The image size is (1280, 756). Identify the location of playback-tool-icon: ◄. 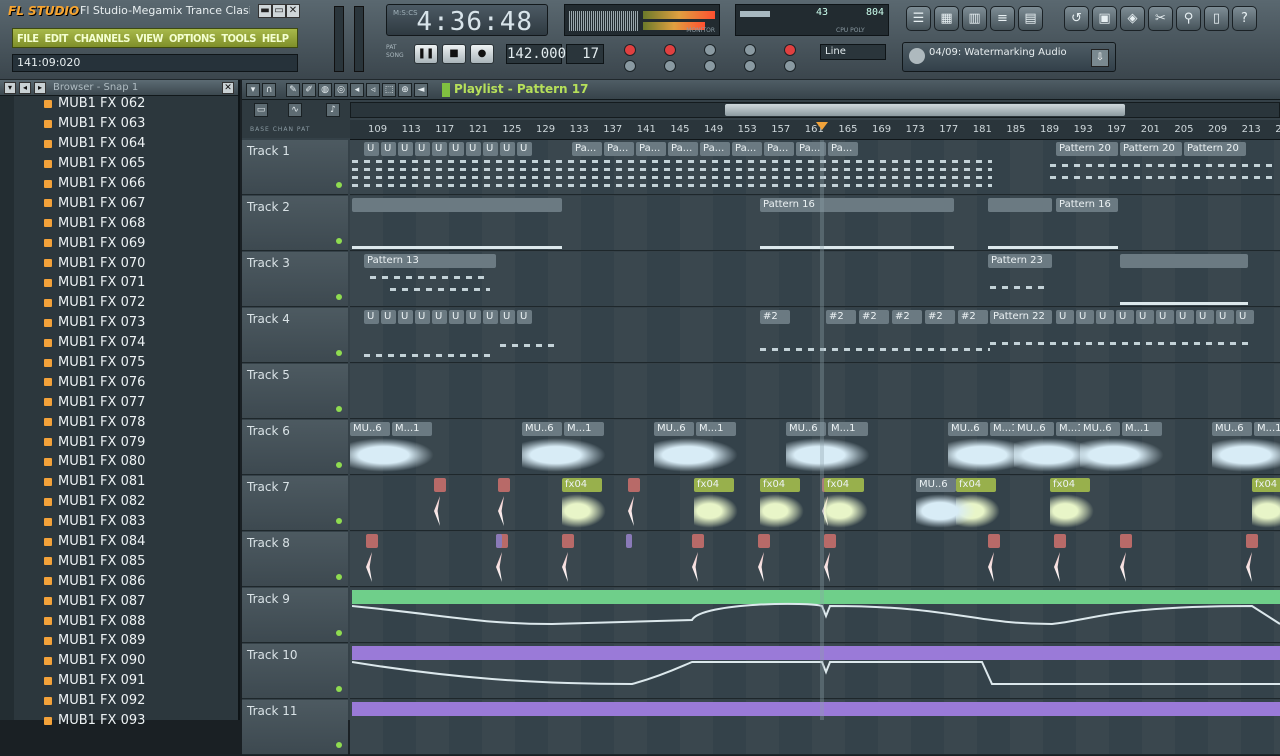
(421, 90).